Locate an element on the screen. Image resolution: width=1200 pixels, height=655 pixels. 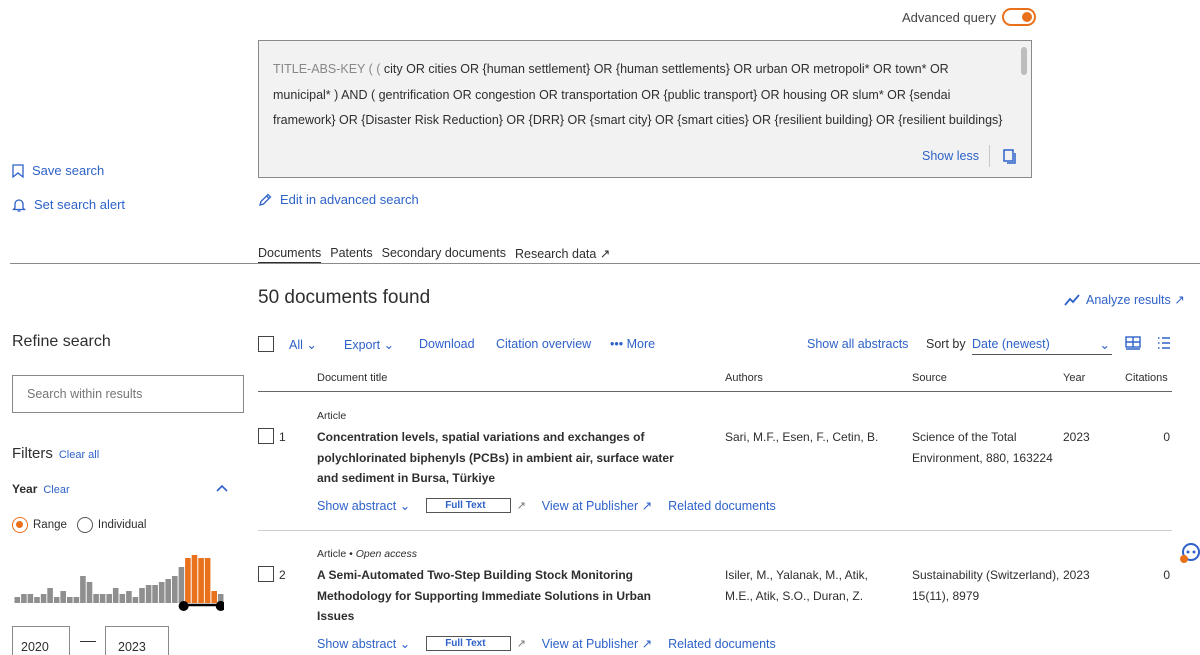
individual-label: Individual is located at coordinates (122, 525).